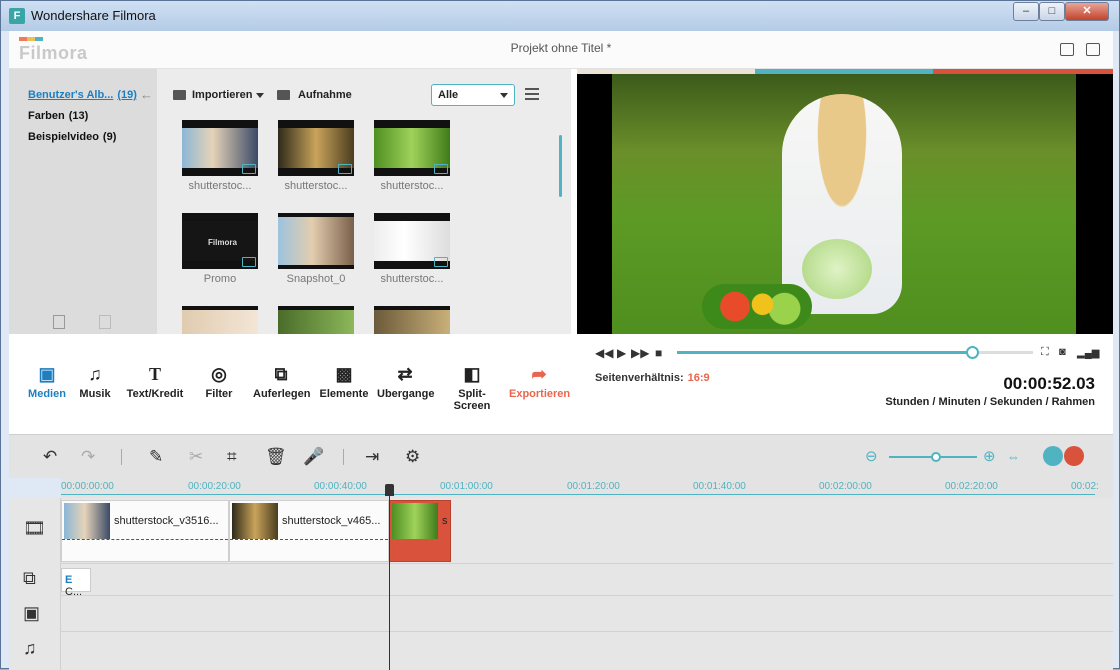  I want to click on video-cabbage, so click(837, 269).